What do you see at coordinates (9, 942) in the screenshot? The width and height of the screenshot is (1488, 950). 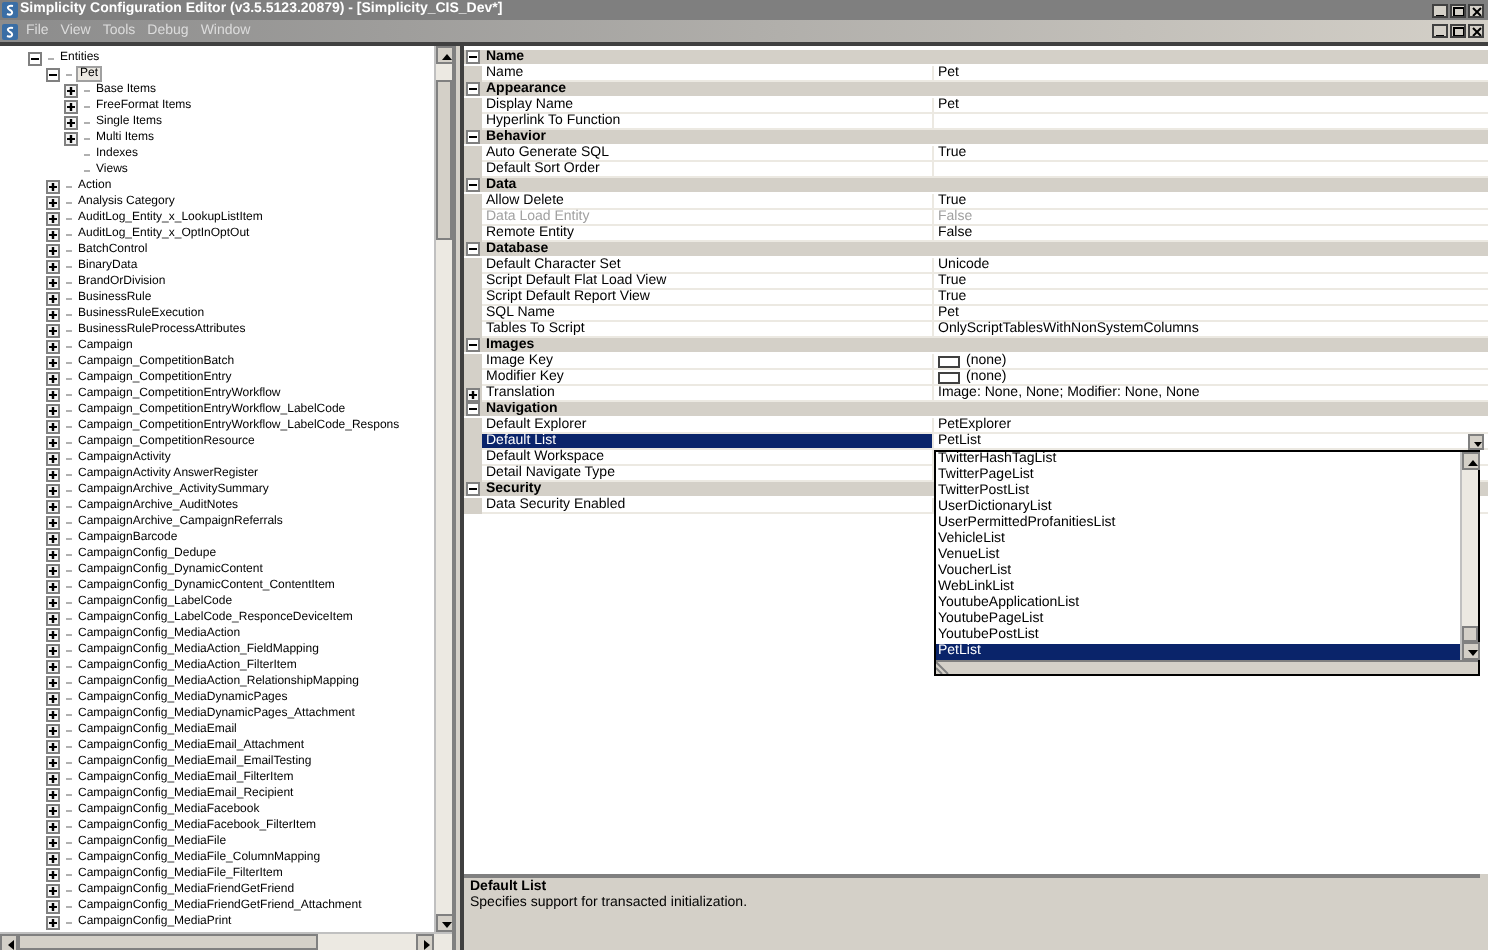 I see `scroll-left-icon` at bounding box center [9, 942].